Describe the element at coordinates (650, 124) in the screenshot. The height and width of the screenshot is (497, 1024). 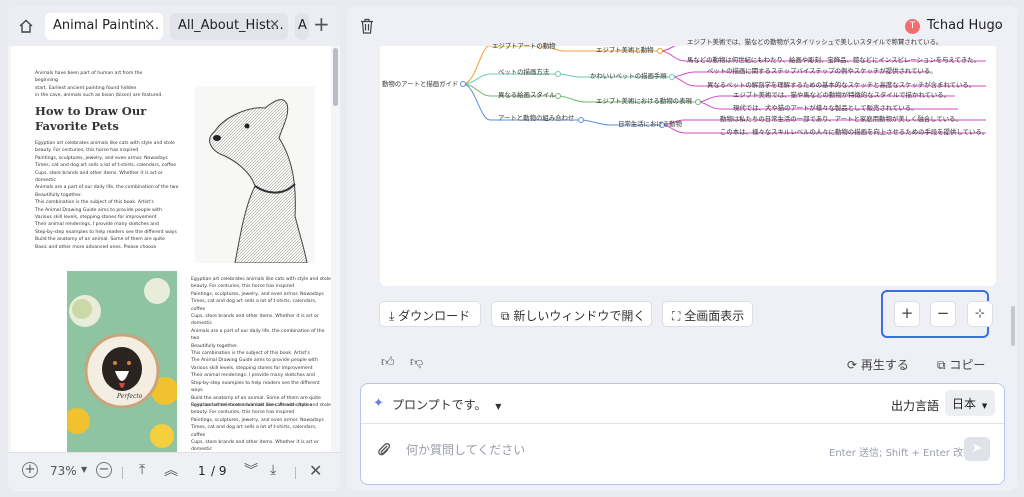
I see `mind-map-node: 日常生活における動物` at that location.